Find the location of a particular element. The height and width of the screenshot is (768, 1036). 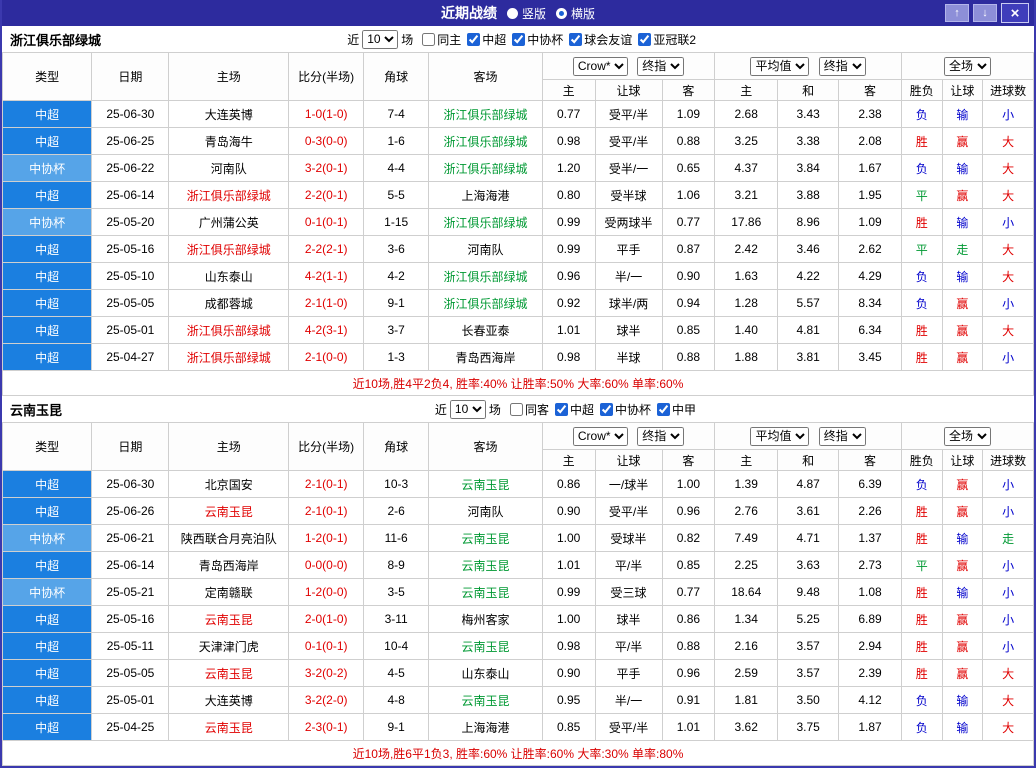

match-date: 25-04-27 is located at coordinates (130, 357).